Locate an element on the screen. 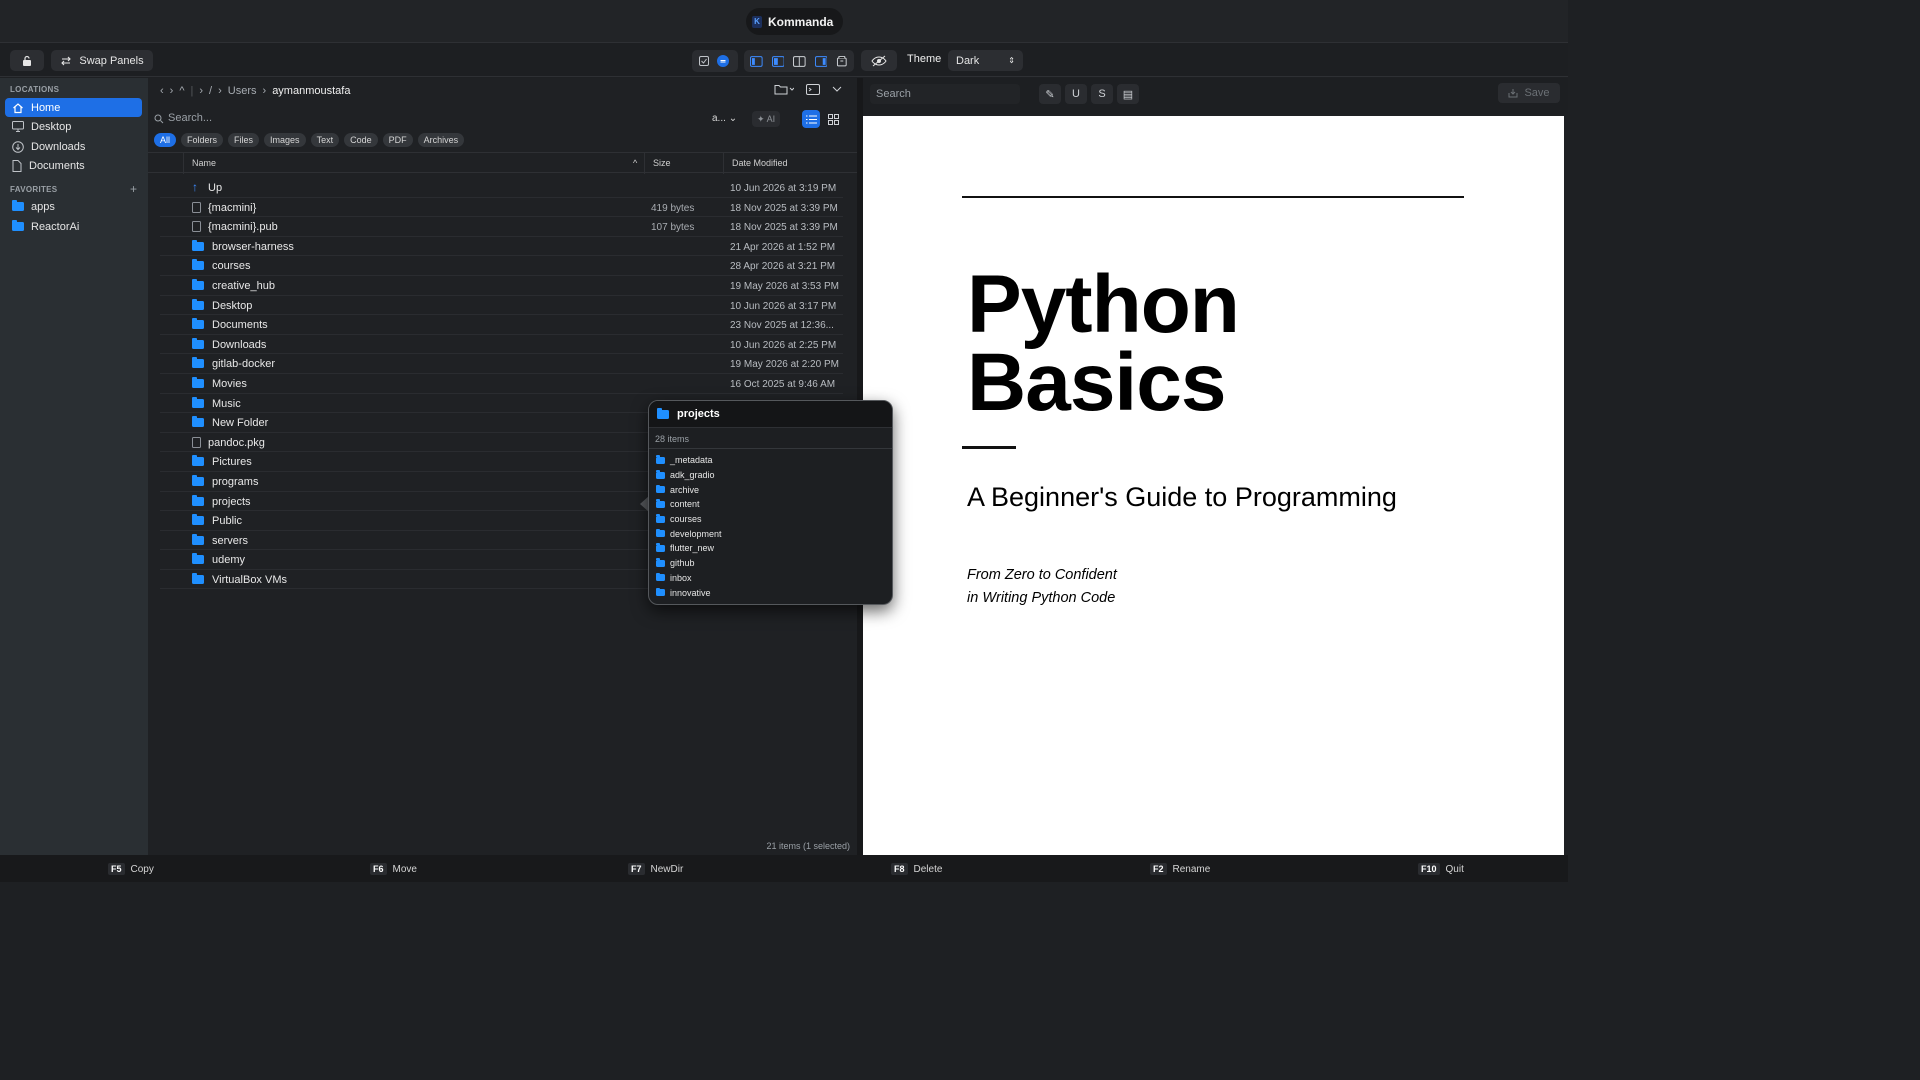 The image size is (1920, 1080). sidebar-item-downloads: Downloads is located at coordinates (73, 146).